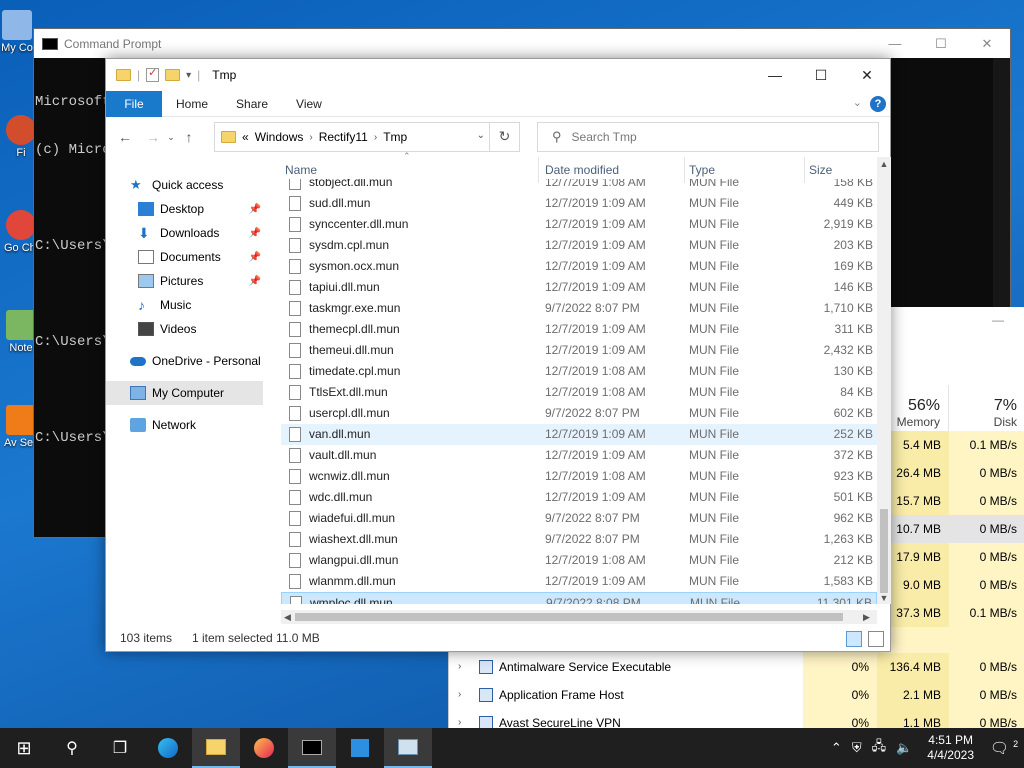  I want to click on new-folder-icon, so click(173, 75).